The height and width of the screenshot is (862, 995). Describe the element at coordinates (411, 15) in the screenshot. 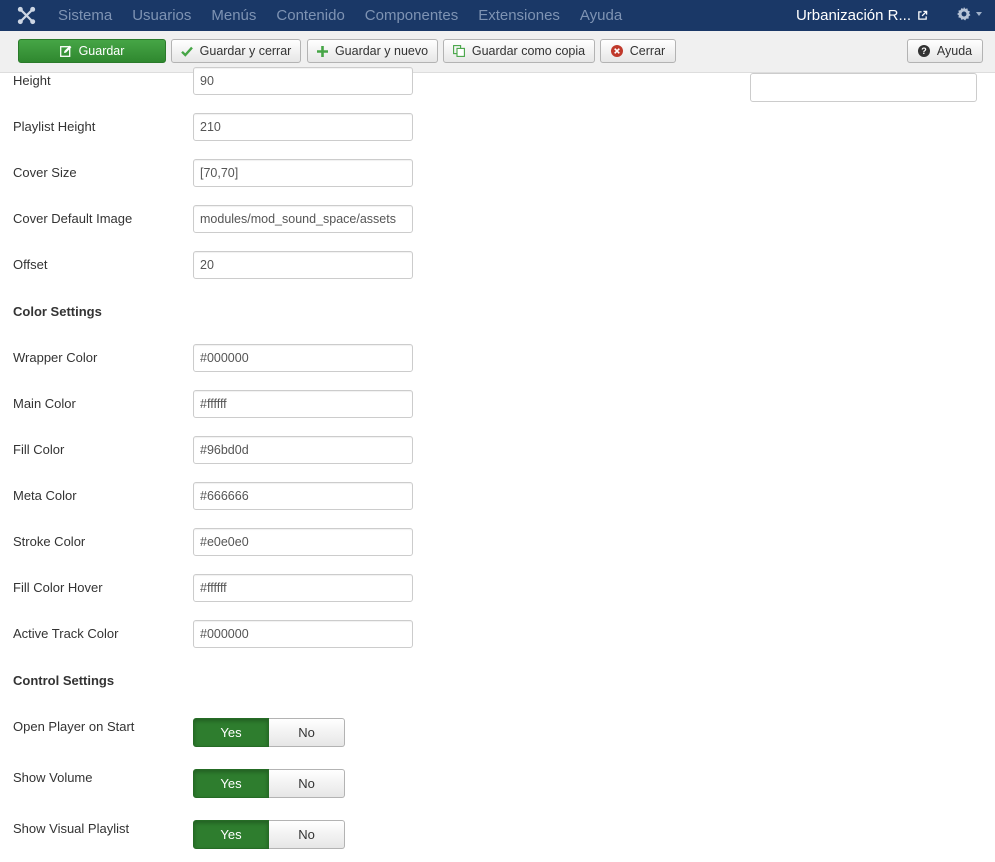

I see `menu-item-componentes: Componentes` at that location.